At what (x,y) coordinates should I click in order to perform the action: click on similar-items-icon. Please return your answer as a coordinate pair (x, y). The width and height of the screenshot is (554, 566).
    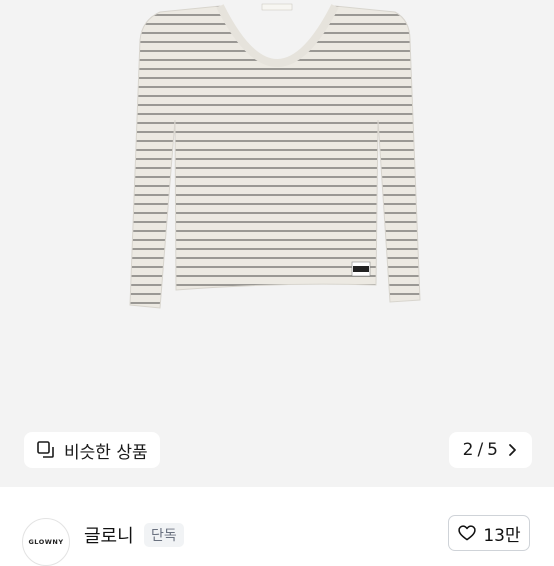
    Looking at the image, I should click on (46, 450).